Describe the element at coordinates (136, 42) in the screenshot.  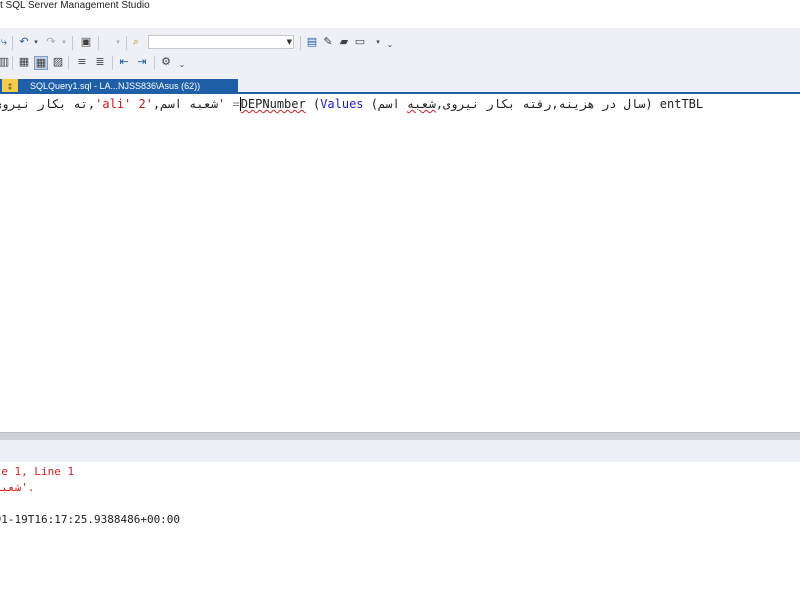
I see `find-icon: ⌕` at that location.